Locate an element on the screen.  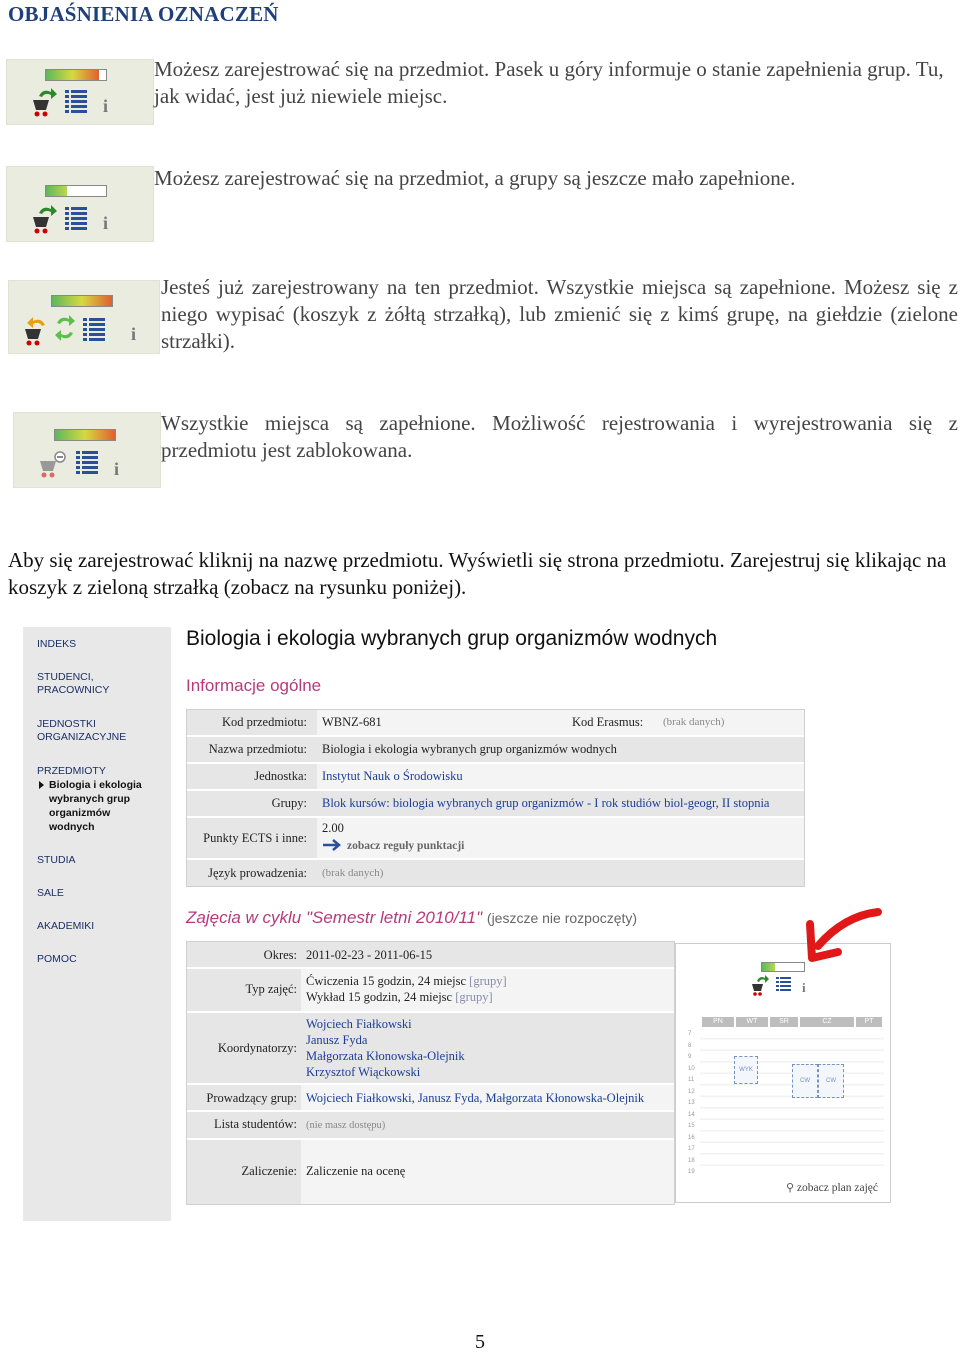
coordinator-link: Wojciech Fiałkowski is located at coordinates (359, 1024).